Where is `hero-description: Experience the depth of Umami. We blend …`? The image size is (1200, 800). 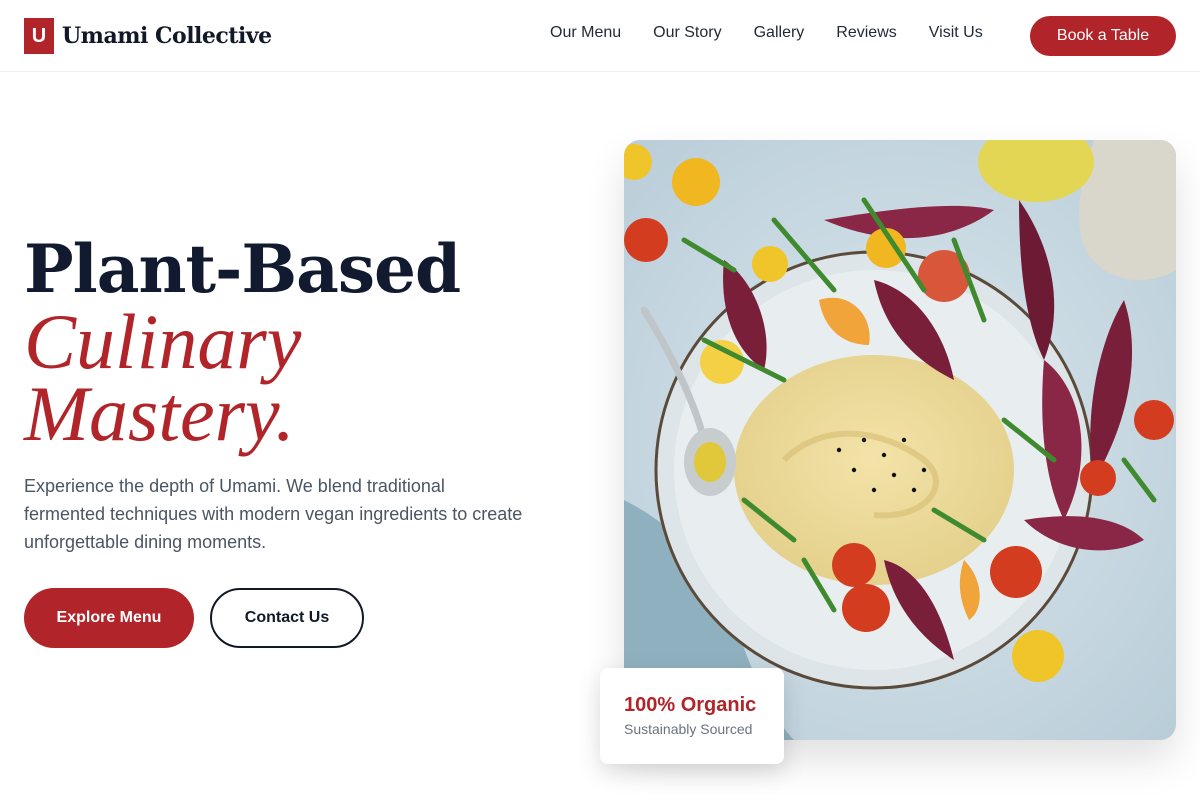
hero-description: Experience the depth of Umami. We blend … is located at coordinates (273, 514).